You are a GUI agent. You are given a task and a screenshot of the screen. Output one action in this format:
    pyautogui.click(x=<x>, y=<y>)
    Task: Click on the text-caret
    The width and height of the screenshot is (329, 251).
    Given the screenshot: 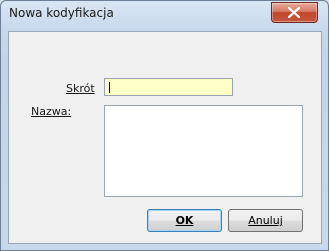 What is the action you would take?
    pyautogui.click(x=109, y=87)
    